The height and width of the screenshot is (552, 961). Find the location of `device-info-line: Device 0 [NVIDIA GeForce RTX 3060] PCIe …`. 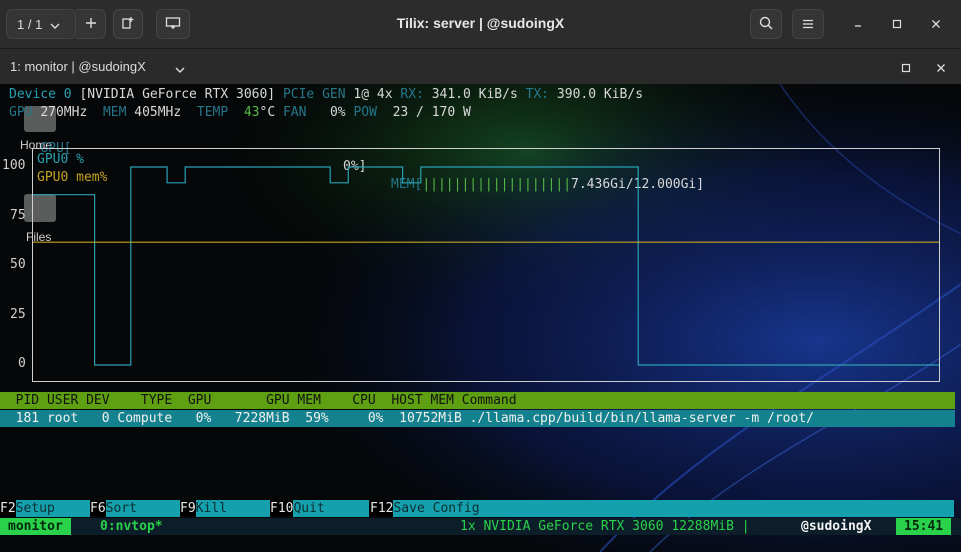

device-info-line: Device 0 [NVIDIA GeForce RTX 3060] PCIe … is located at coordinates (326, 95).